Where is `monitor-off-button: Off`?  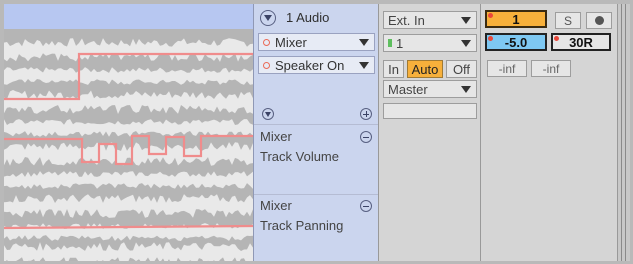 monitor-off-button: Off is located at coordinates (461, 69).